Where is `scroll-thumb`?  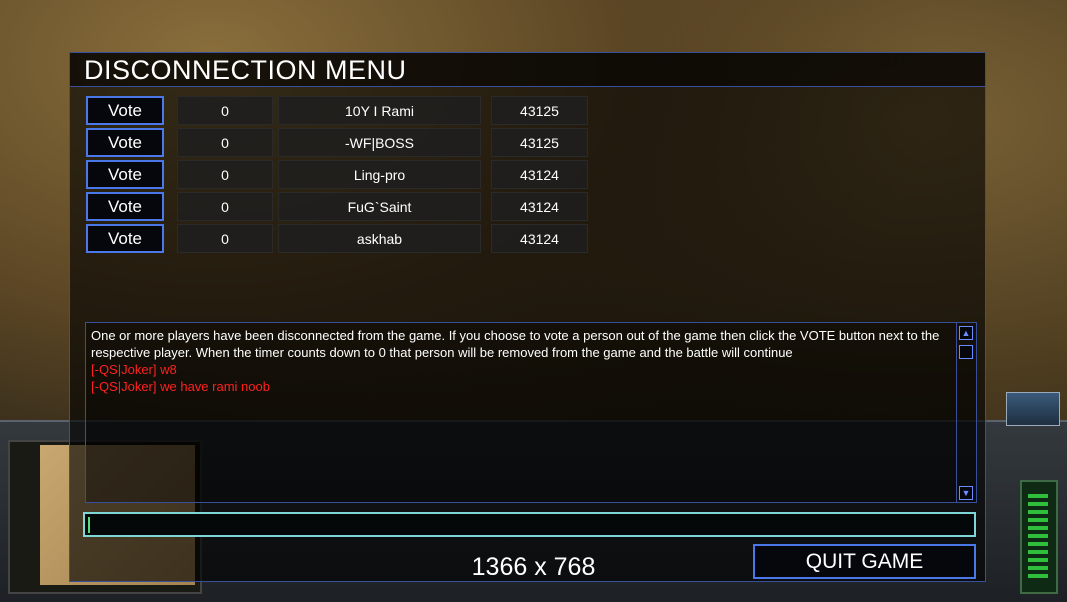
scroll-thumb is located at coordinates (966, 352).